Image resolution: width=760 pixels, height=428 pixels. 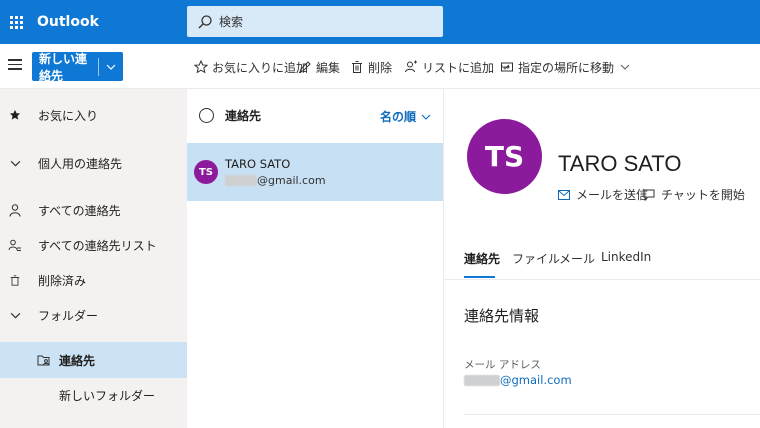 I want to click on mail-icon, so click(x=564, y=194).